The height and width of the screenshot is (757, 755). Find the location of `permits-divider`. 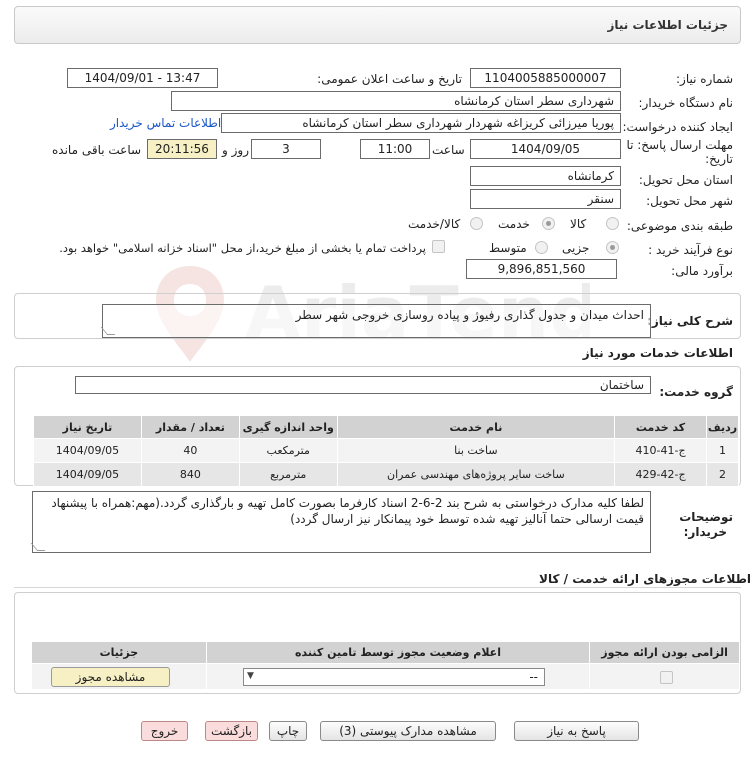

permits-divider is located at coordinates (377, 587).